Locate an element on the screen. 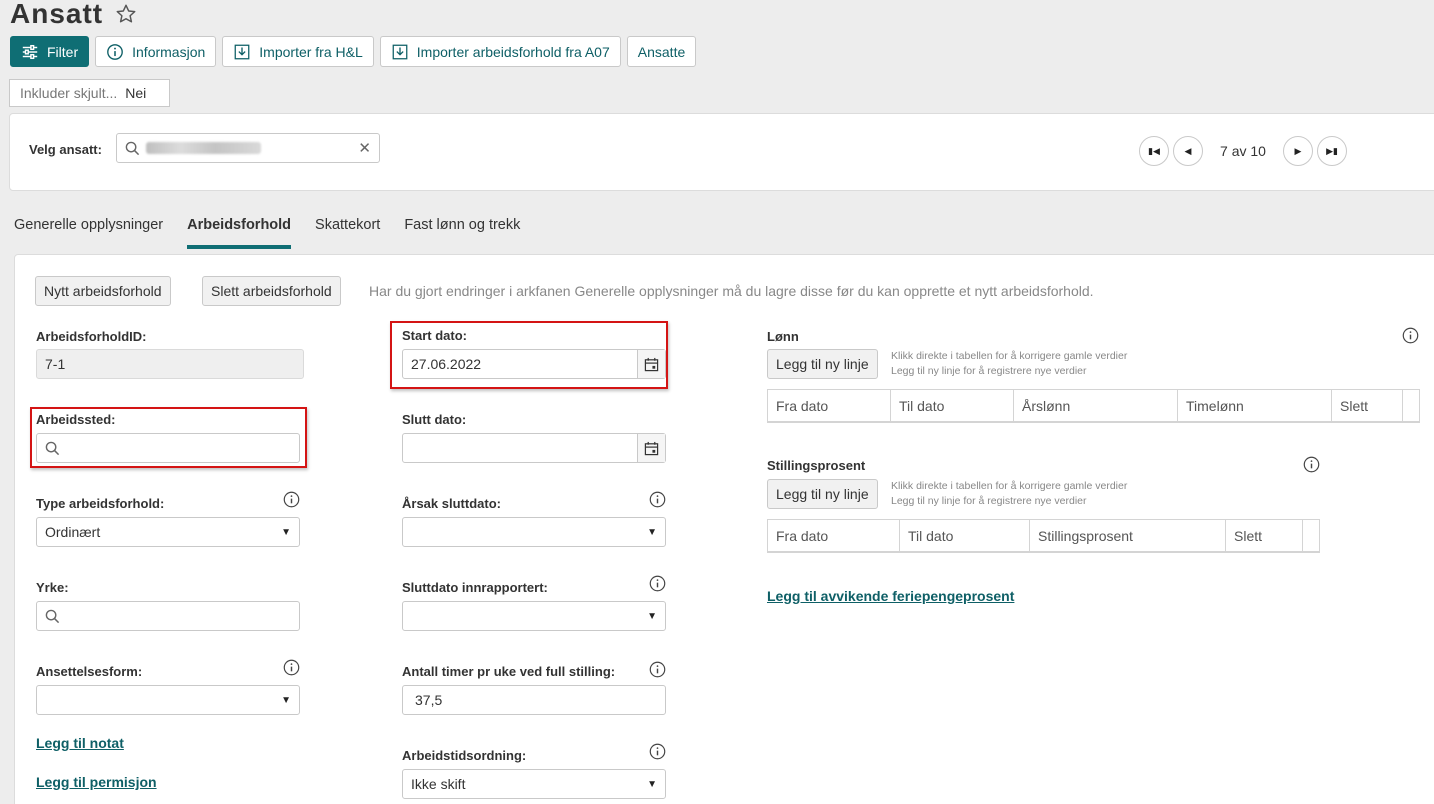  tab-fixed-salary: Fast lønn og trekk is located at coordinates (462, 227).